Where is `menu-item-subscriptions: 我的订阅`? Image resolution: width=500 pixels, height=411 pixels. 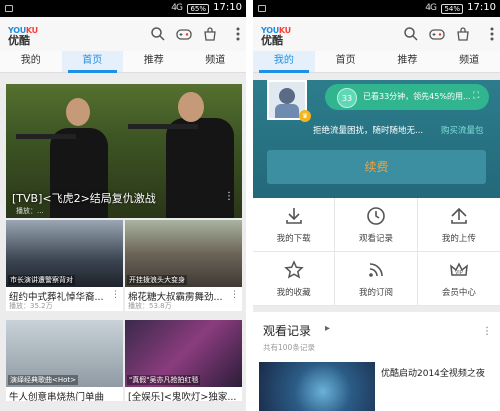
menu-item-subscriptions: 我的订阅 is located at coordinates (376, 279).